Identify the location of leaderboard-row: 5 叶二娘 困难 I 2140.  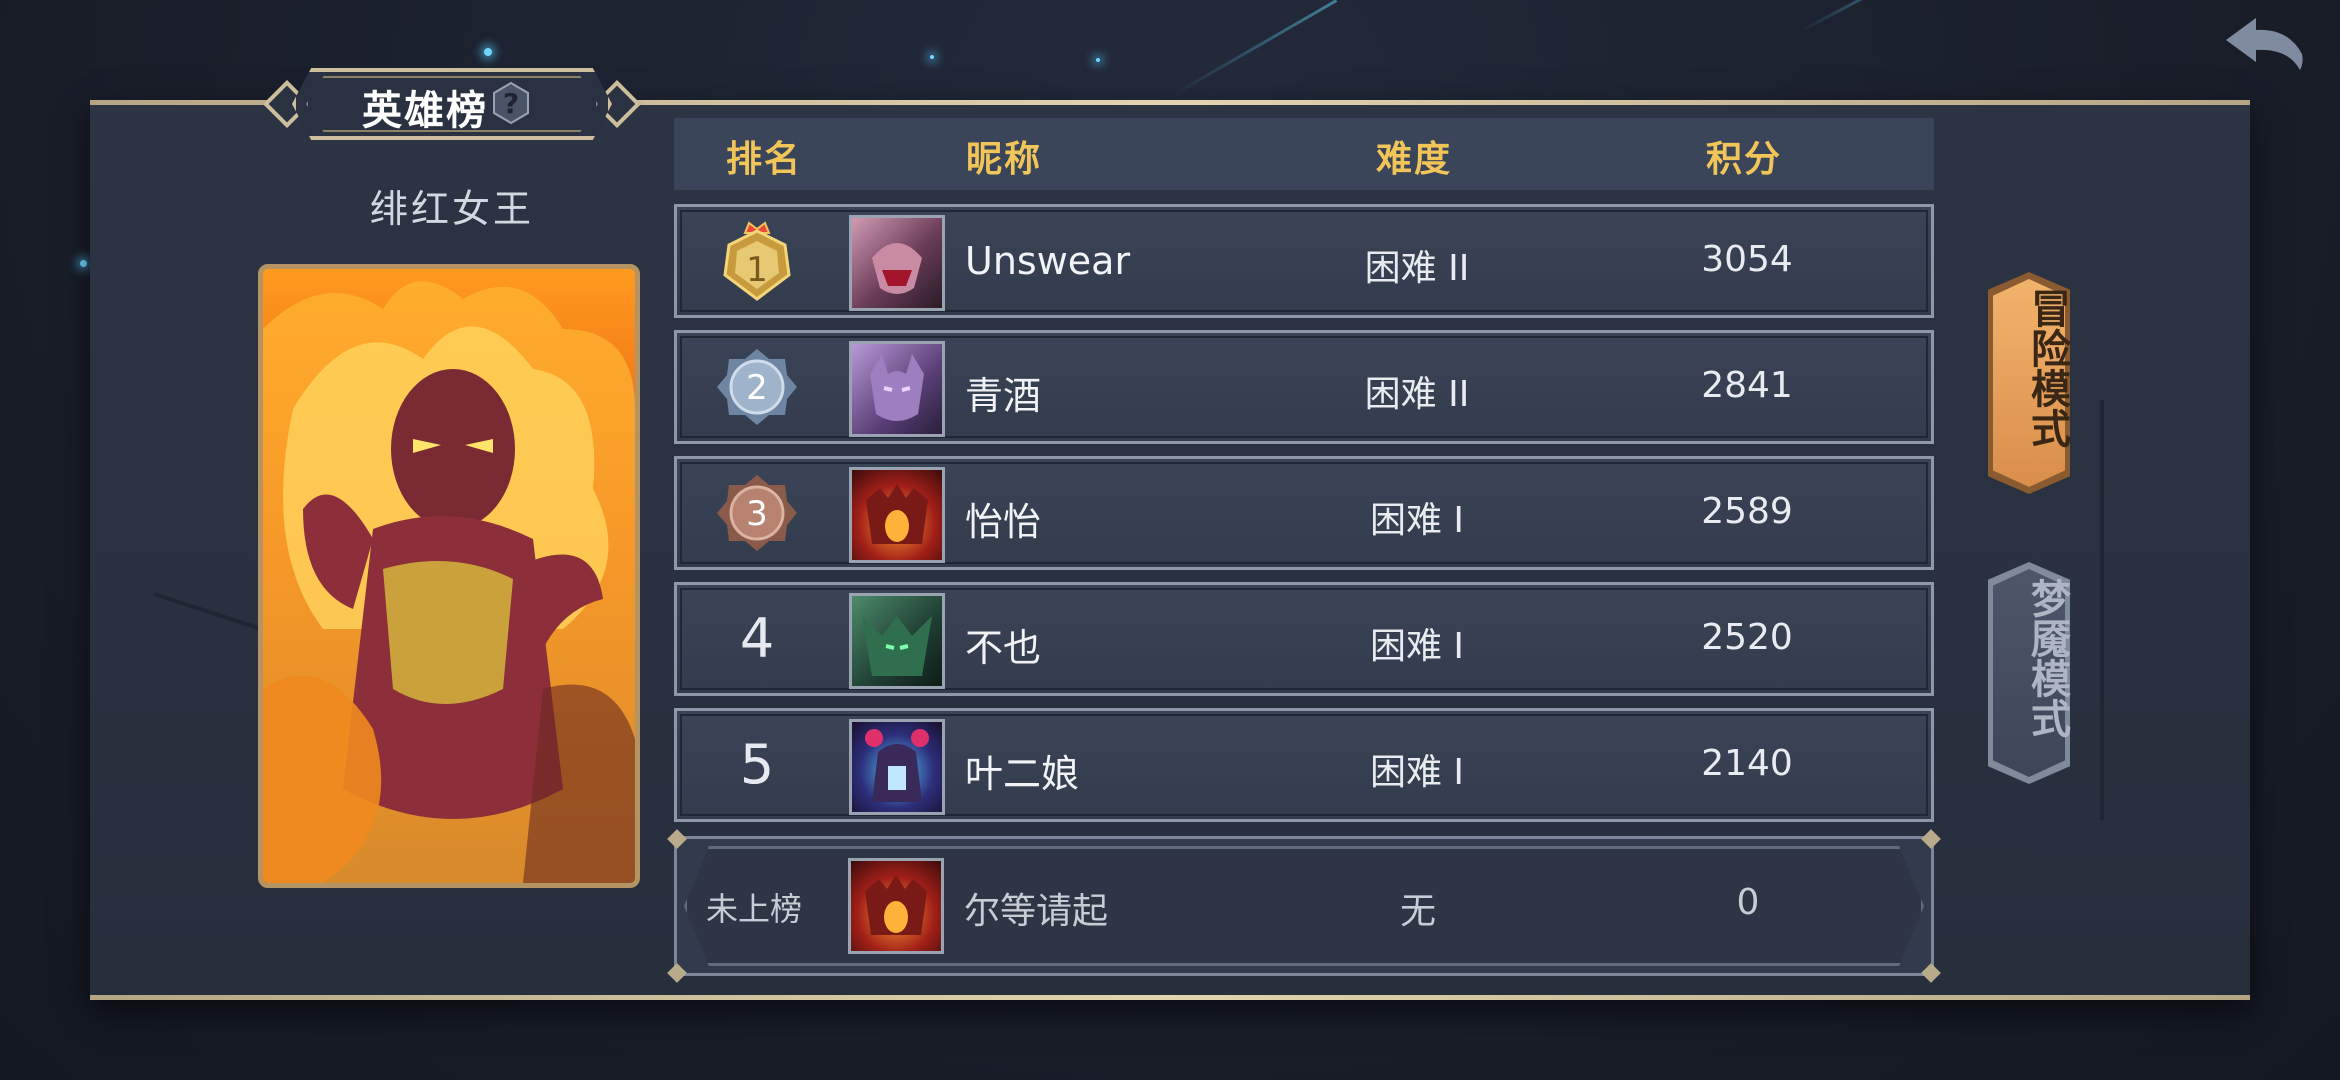
(1304, 765).